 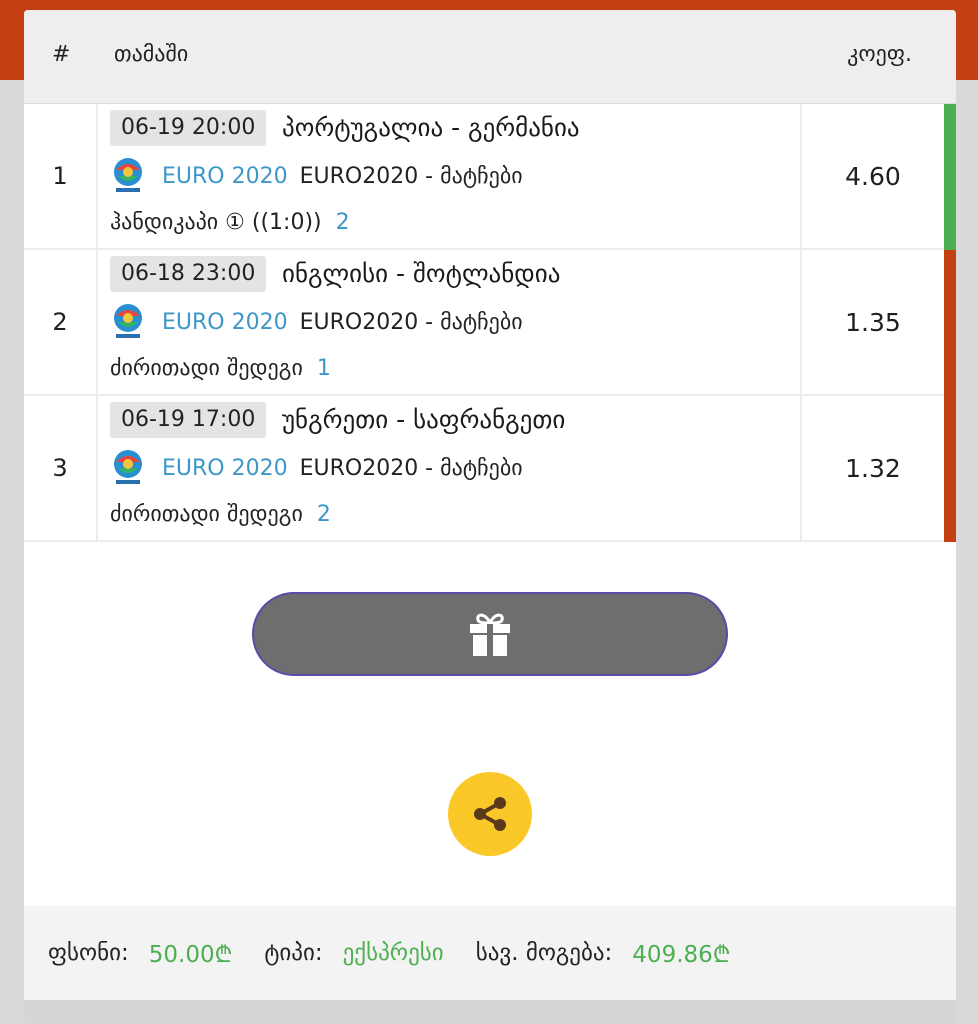 What do you see at coordinates (323, 368) in the screenshot?
I see `market-pick: 1` at bounding box center [323, 368].